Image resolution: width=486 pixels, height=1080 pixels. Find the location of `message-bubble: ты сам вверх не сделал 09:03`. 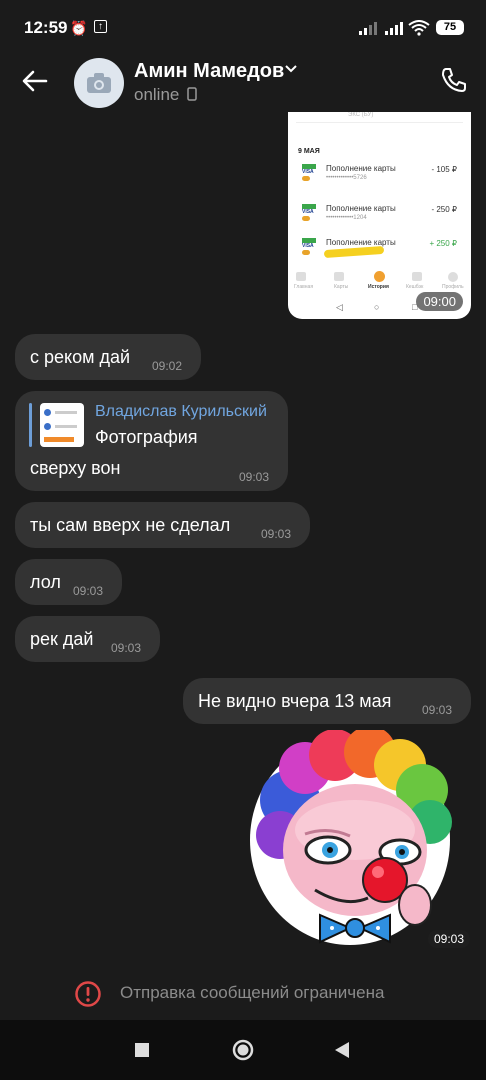

message-bubble: ты сам вверх не сделал 09:03 is located at coordinates (162, 525).